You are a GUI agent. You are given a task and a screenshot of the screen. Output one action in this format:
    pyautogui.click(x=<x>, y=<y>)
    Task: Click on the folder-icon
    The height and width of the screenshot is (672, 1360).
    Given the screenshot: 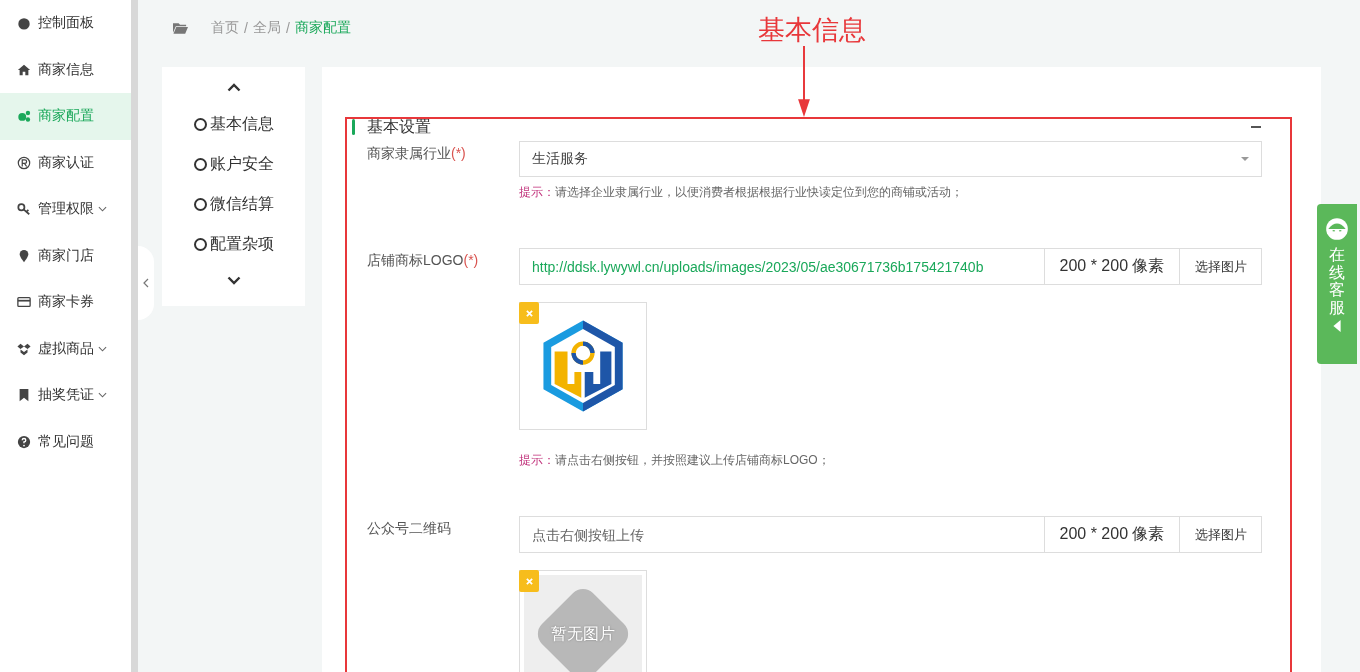 What is the action you would take?
    pyautogui.click(x=180, y=28)
    